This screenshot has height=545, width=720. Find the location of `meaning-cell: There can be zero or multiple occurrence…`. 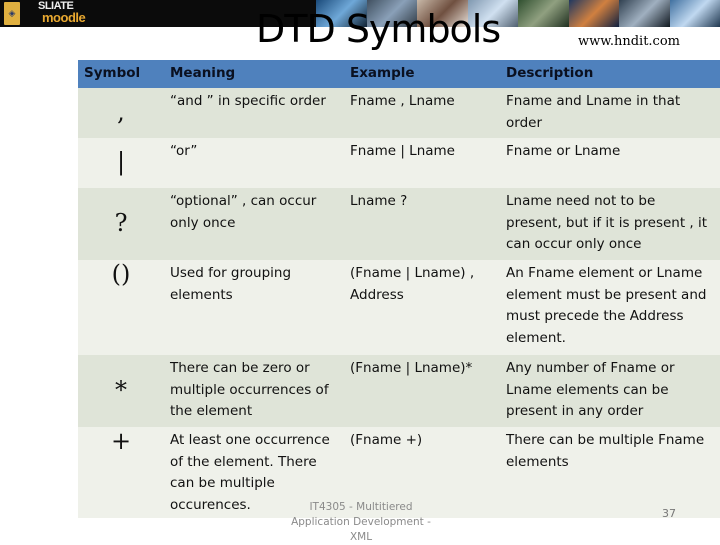

meaning-cell: There can be zero or multiple occurrence… is located at coordinates (254, 391).